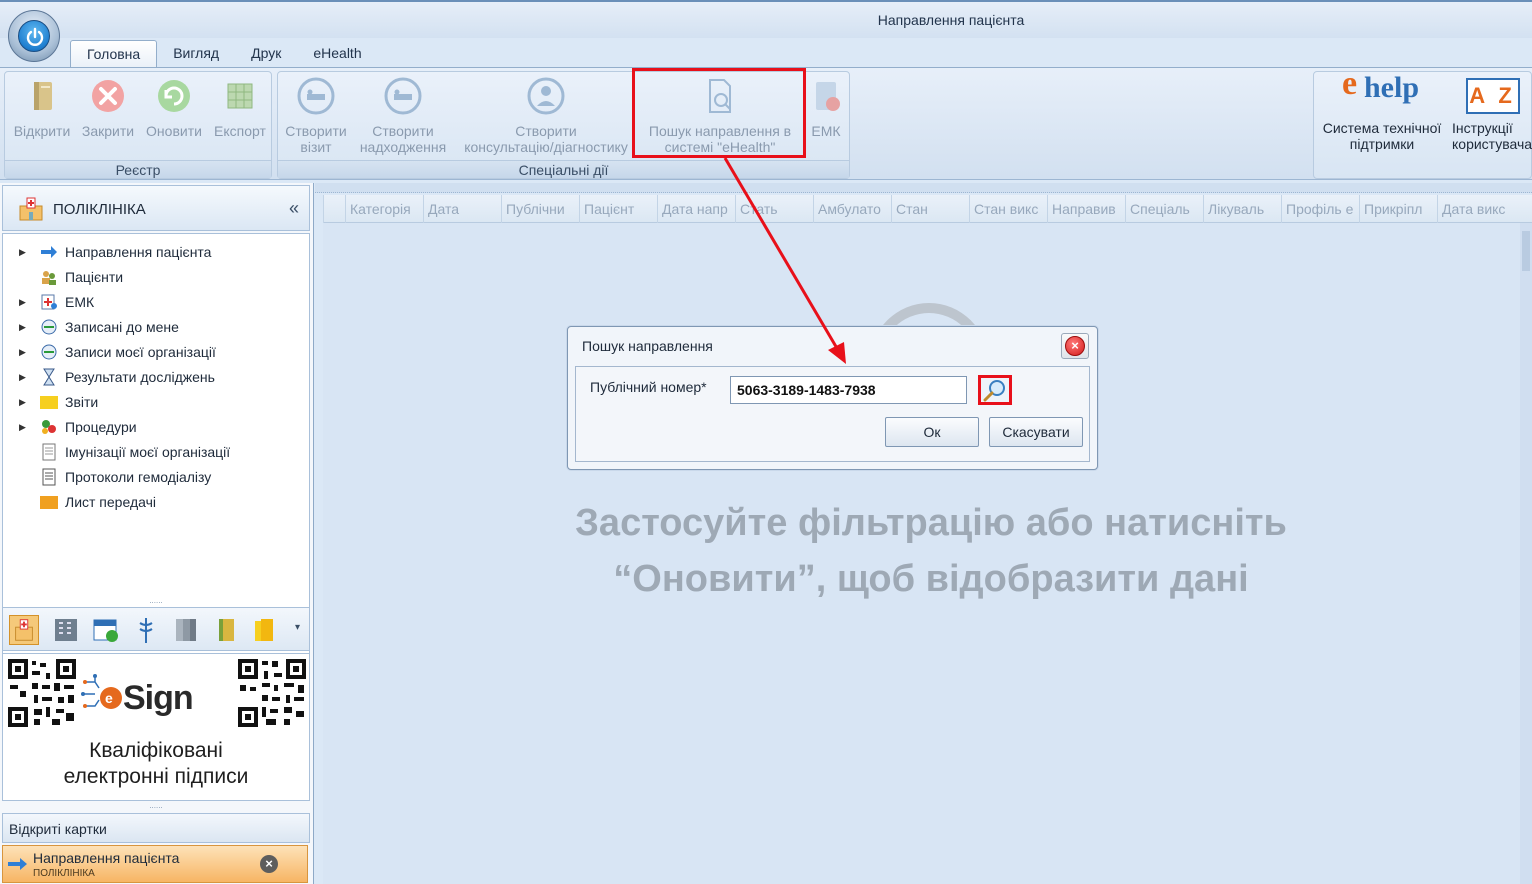  Describe the element at coordinates (107, 252) in the screenshot. I see `nav-item-referrals: ▶ Направлення пацієнта` at that location.